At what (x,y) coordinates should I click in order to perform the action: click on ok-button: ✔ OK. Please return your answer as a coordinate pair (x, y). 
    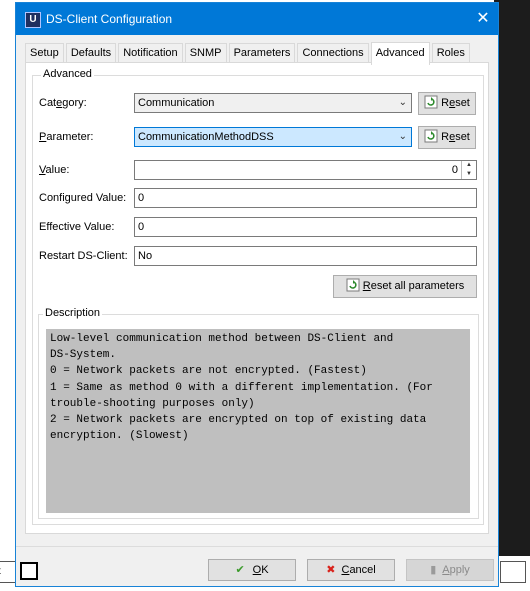
    Looking at the image, I should click on (252, 570).